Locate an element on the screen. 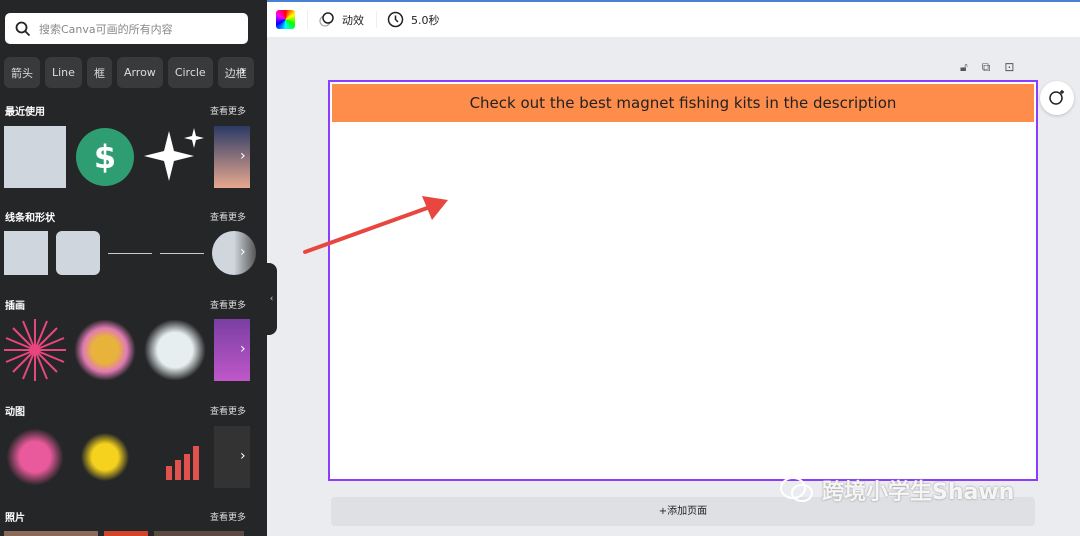 This screenshot has width=1080, height=536. wechat-icon is located at coordinates (796, 489).